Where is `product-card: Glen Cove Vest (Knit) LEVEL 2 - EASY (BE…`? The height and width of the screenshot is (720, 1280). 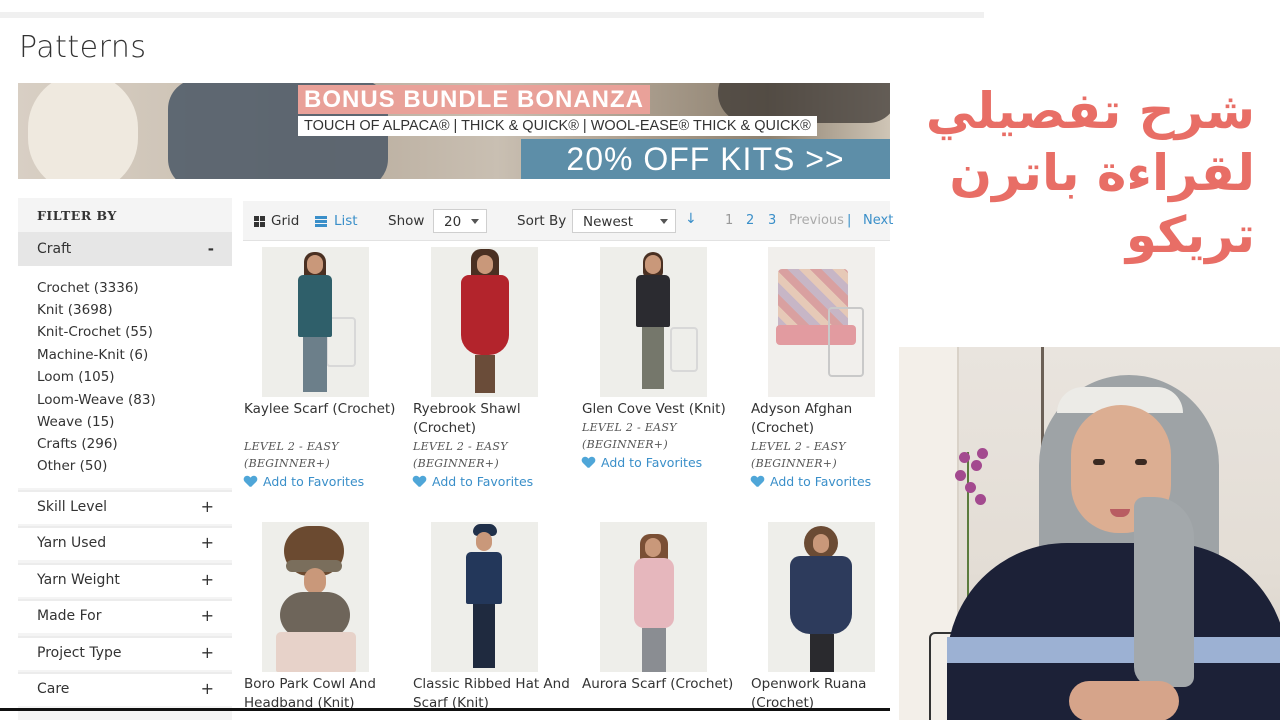
product-card: Glen Cove Vest (Knit) LEVEL 2 - EASY (BE… is located at coordinates (662, 372).